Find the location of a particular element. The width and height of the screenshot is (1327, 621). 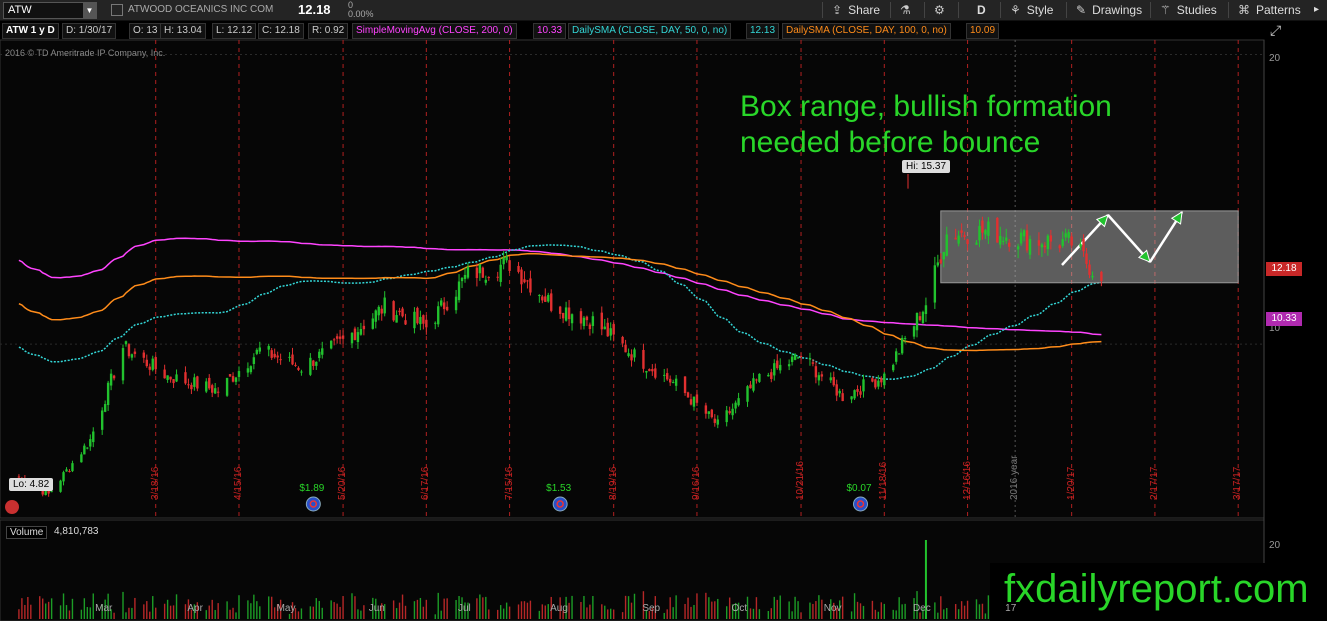

event-date-label: 4/15/16 is located at coordinates (238, 483).